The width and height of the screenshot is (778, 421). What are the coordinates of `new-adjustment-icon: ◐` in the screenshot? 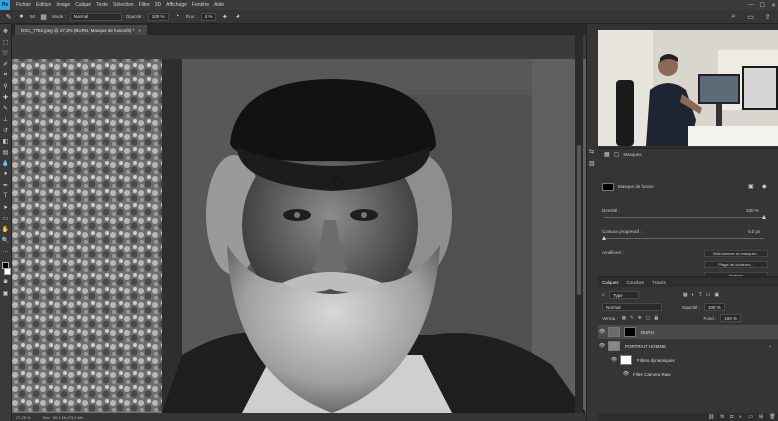 It's located at (740, 417).